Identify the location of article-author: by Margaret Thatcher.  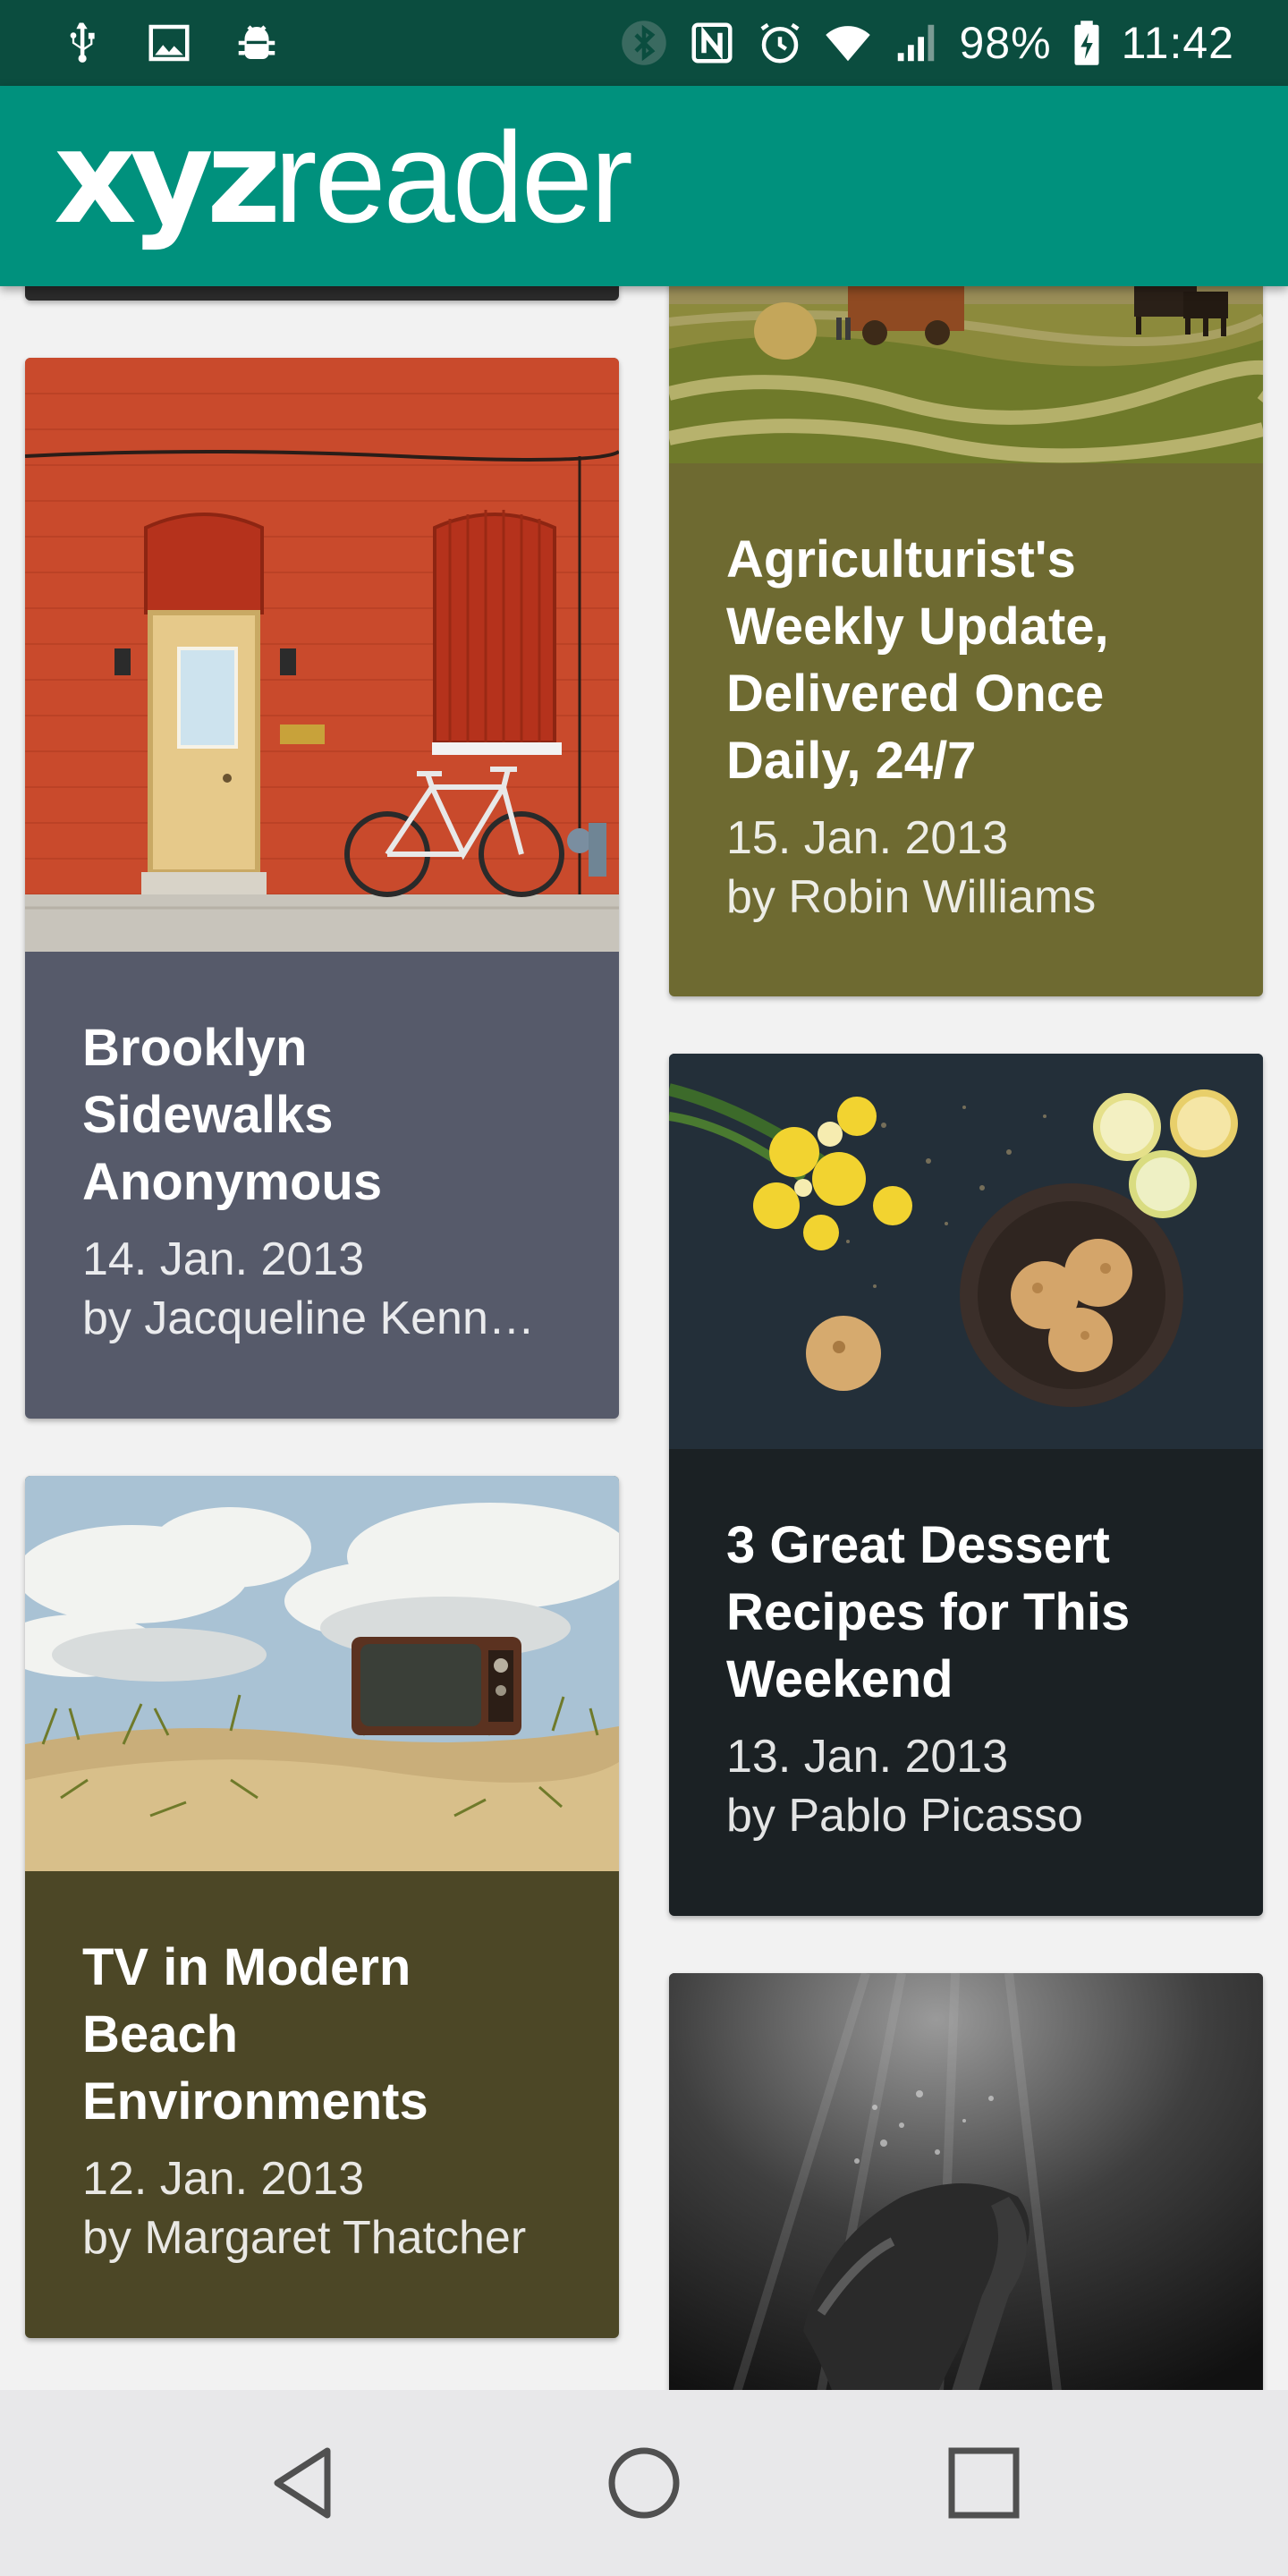
(304, 2238).